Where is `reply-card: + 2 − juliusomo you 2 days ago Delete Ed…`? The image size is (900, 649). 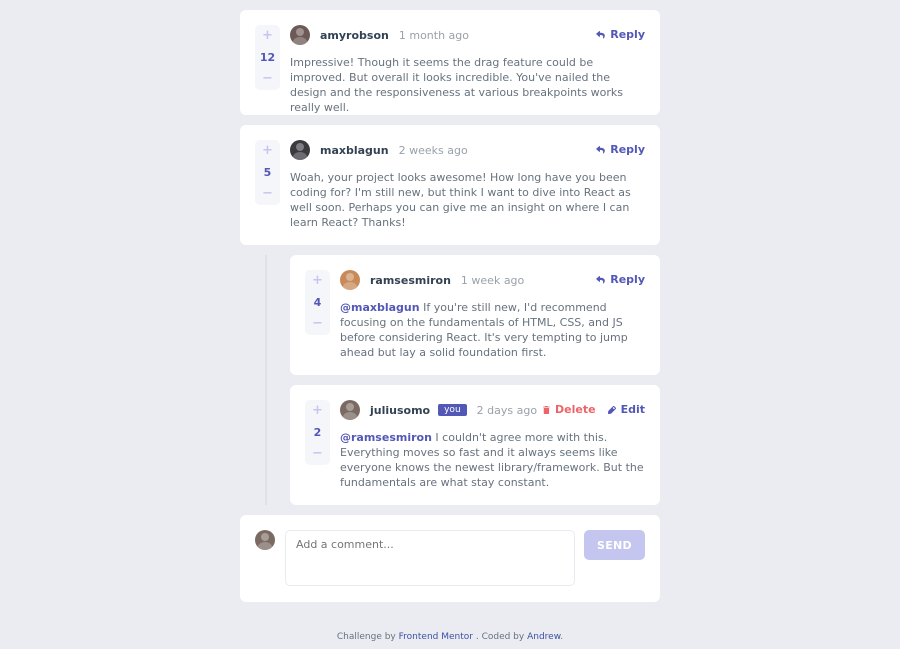
reply-card: + 2 − juliusomo you 2 days ago Delete Ed… is located at coordinates (475, 445).